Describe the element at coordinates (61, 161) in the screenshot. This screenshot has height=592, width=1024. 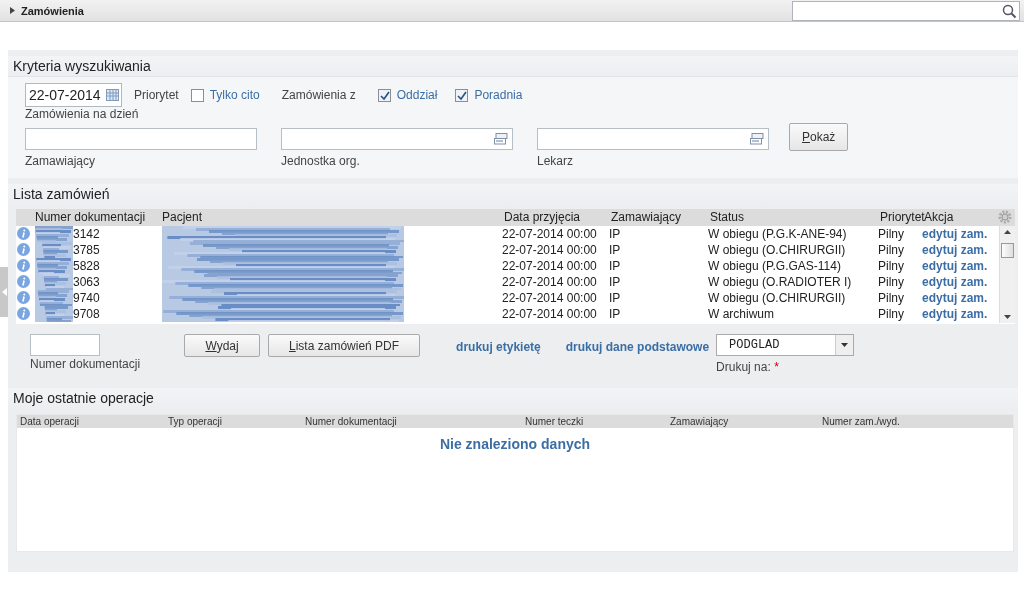
I see `field-label: Zamawiający` at that location.